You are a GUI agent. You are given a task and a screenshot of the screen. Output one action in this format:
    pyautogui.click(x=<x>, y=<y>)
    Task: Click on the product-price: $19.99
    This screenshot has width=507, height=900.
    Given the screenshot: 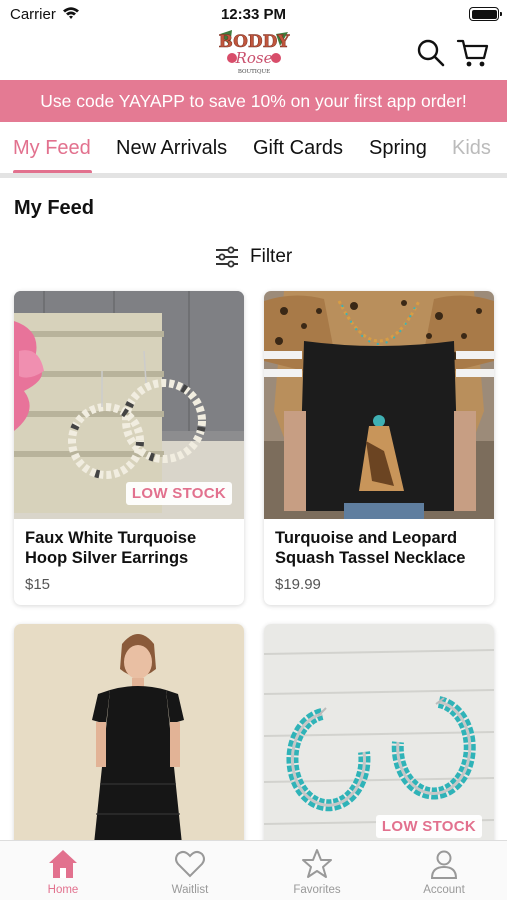 What is the action you would take?
    pyautogui.click(x=298, y=584)
    